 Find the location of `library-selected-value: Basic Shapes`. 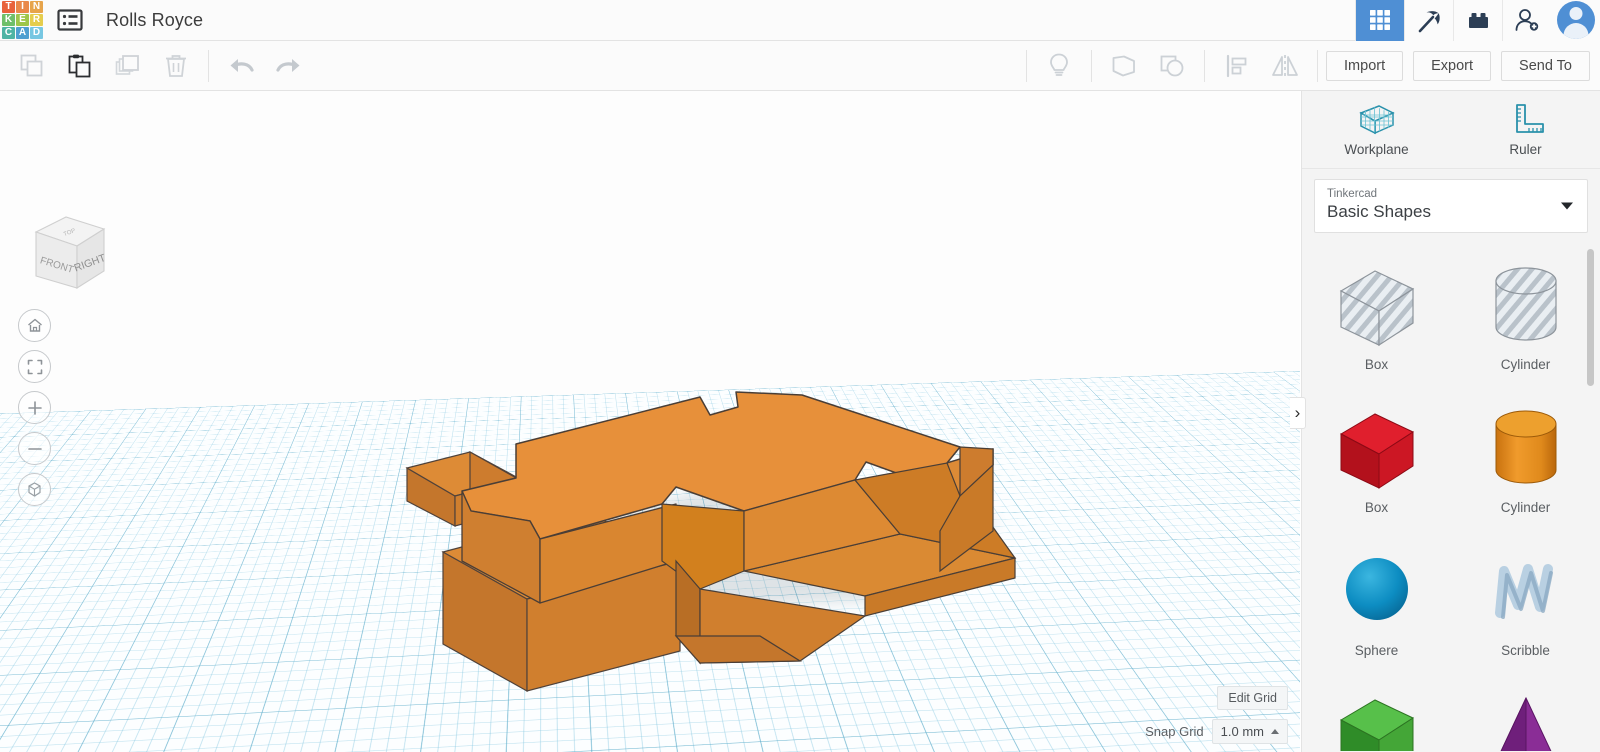

library-selected-value: Basic Shapes is located at coordinates (1379, 211).